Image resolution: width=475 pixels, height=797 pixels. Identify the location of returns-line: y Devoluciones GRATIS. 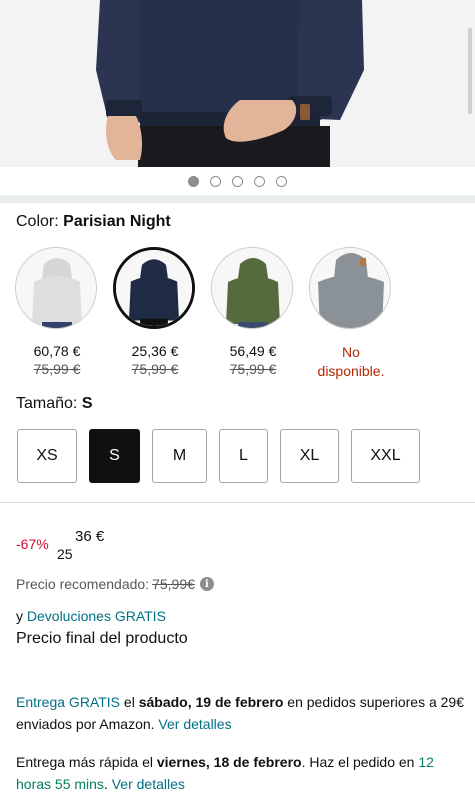
(91, 616).